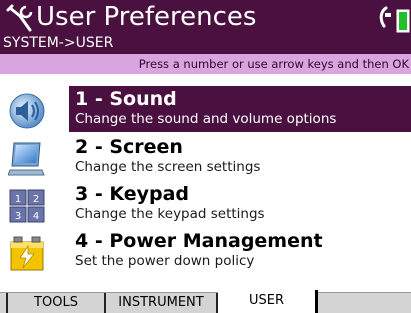  What do you see at coordinates (385, 17) in the screenshot?
I see `power-plug-icon` at bounding box center [385, 17].